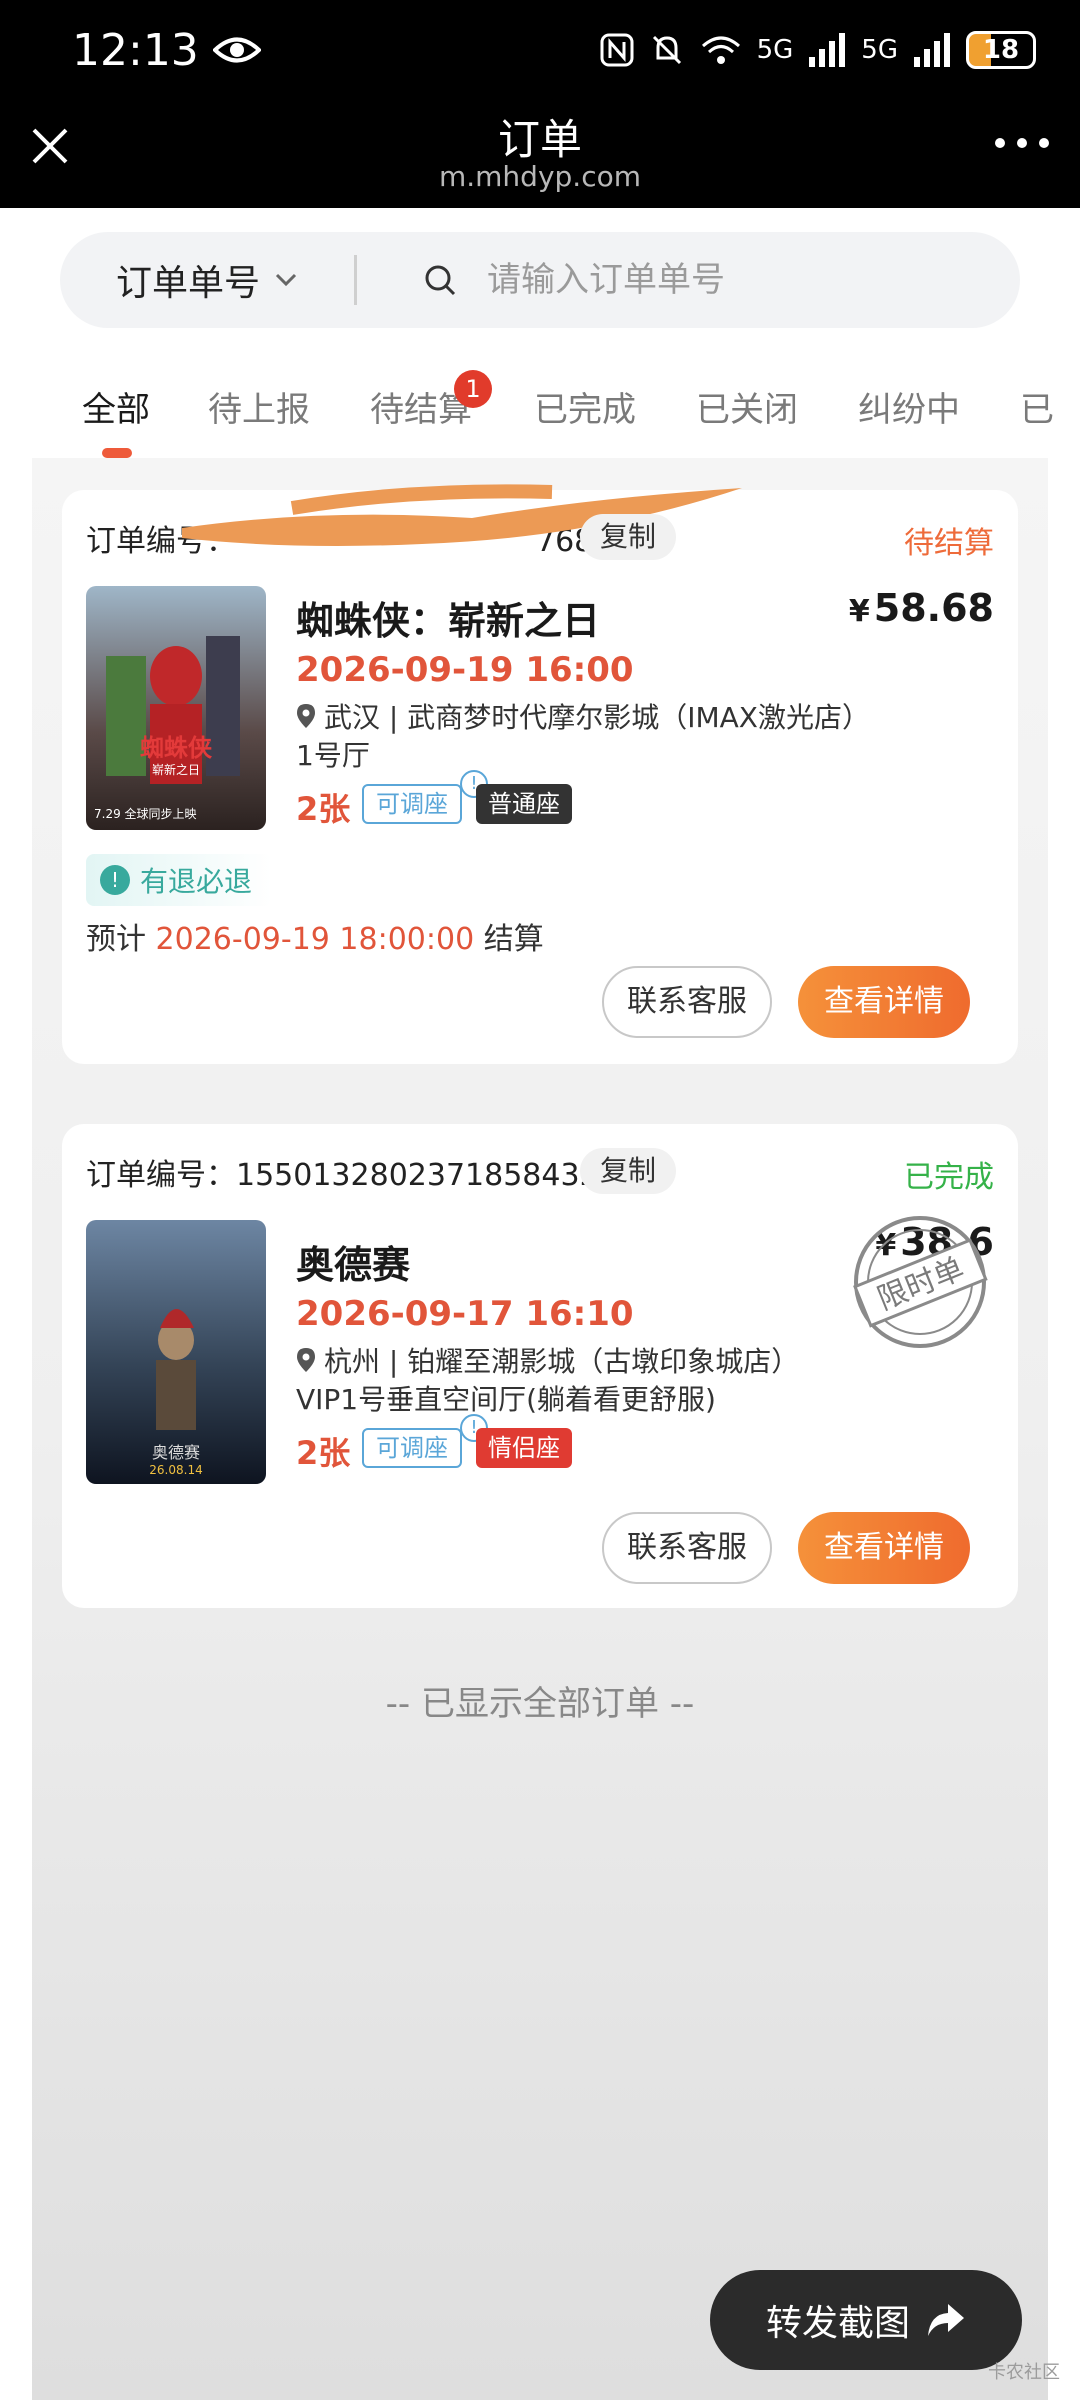 The height and width of the screenshot is (2400, 1080). I want to click on movie-title: 蜘蛛侠：崭新之日, so click(448, 621).